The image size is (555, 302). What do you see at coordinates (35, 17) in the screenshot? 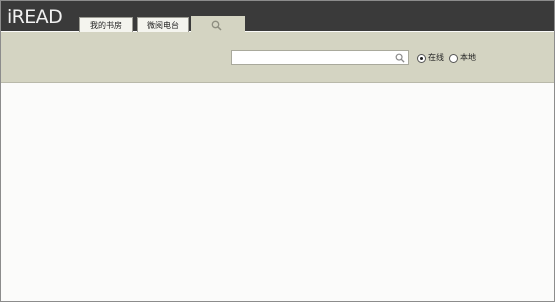
I see `app-logo: iREAD` at bounding box center [35, 17].